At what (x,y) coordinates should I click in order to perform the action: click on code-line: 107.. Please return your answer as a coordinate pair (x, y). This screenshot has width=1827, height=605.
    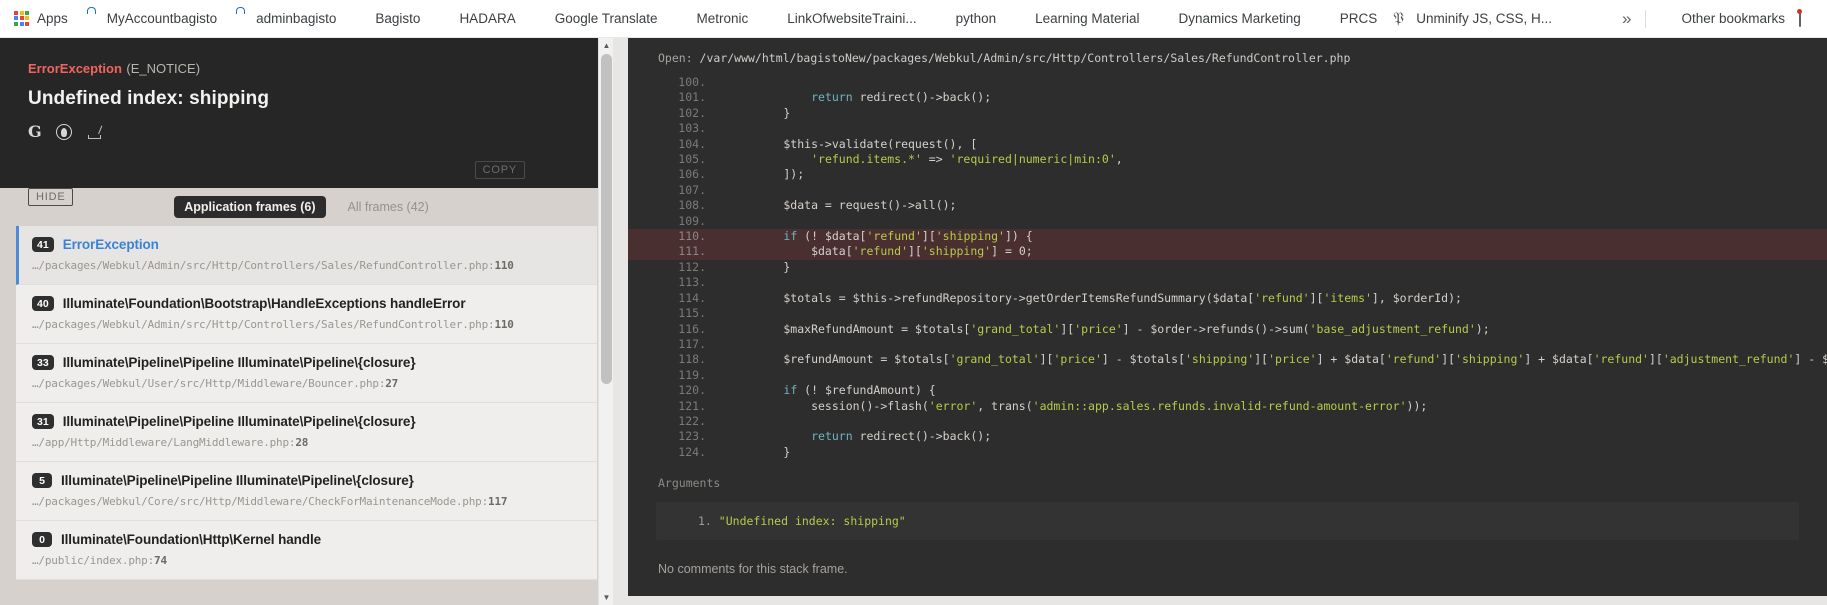
    Looking at the image, I should click on (1227, 190).